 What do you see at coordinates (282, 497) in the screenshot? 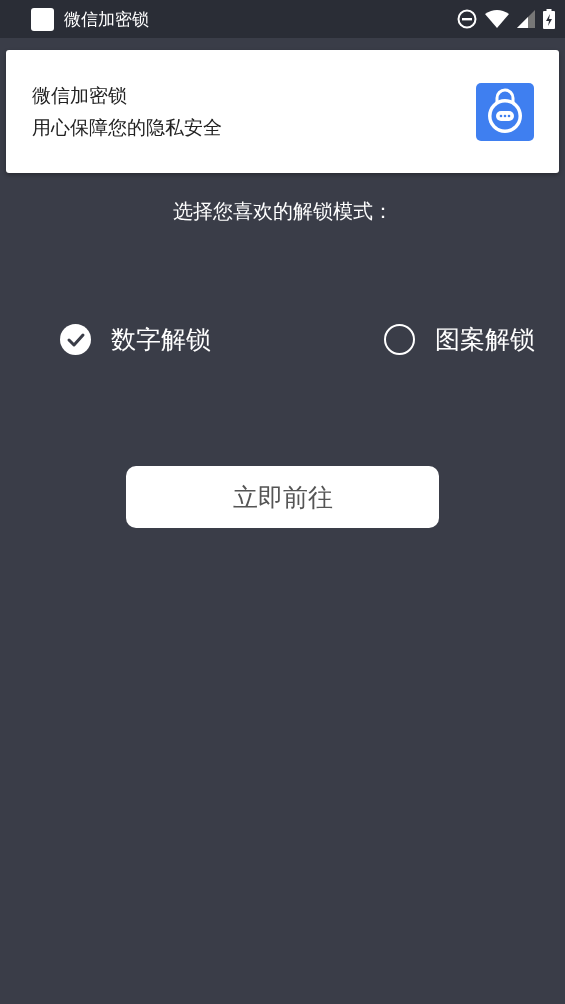
I see `go-button: 立即前往` at bounding box center [282, 497].